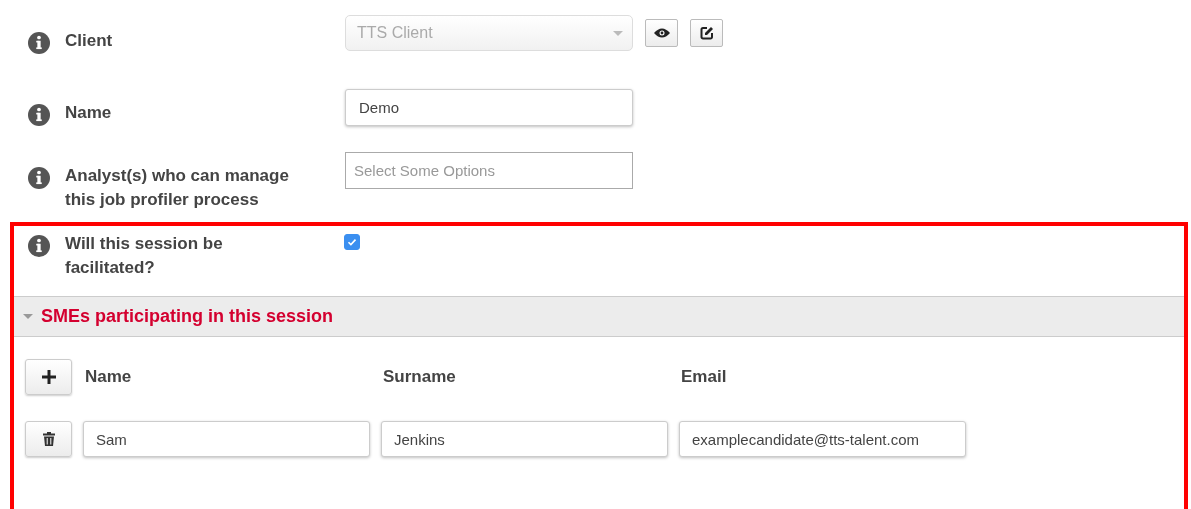  I want to click on view-button, so click(661, 33).